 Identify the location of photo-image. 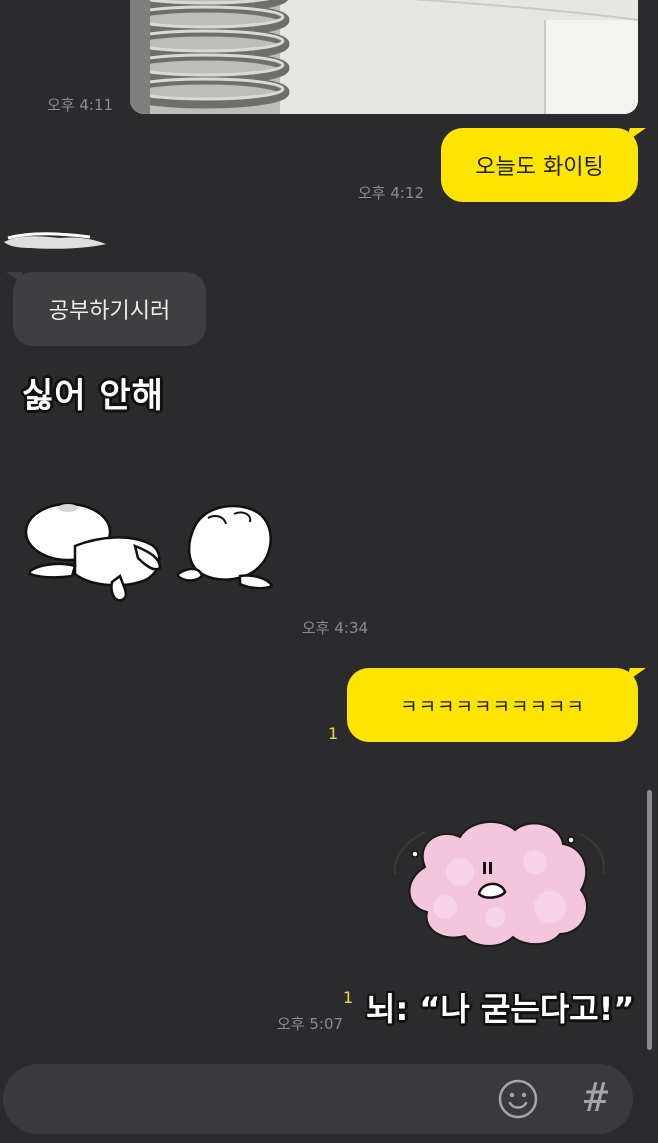
(384, 57).